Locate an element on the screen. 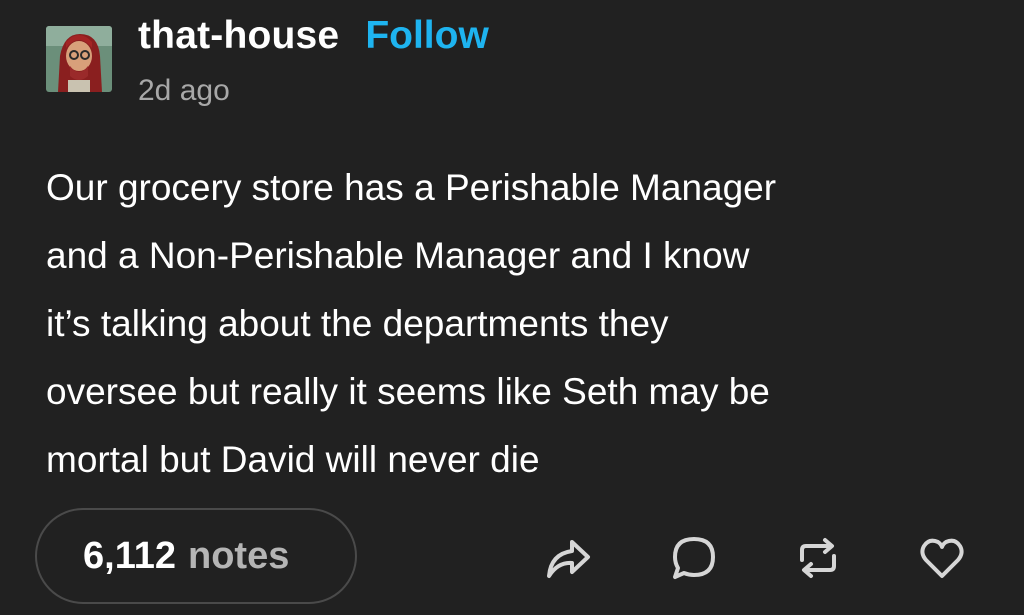 This screenshot has width=1024, height=615. reply-button is located at coordinates (694, 558).